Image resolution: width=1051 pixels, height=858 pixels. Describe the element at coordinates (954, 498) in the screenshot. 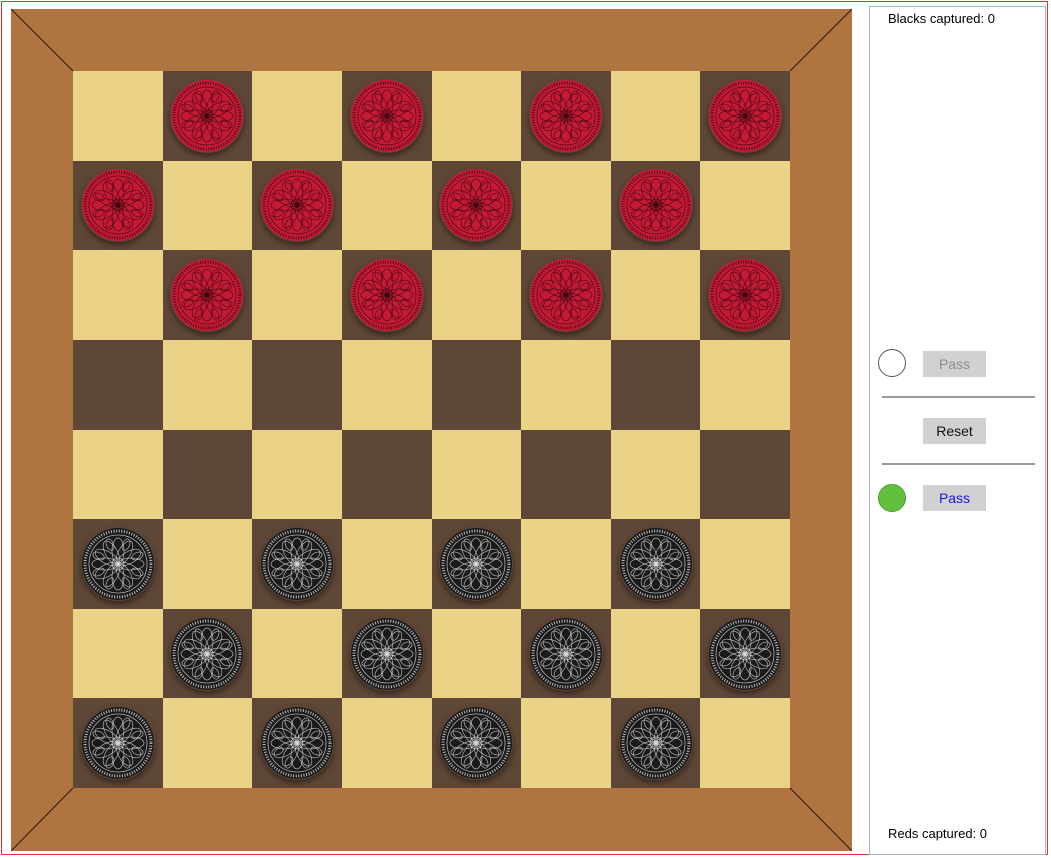

I see `black-pass-button: Pass` at that location.